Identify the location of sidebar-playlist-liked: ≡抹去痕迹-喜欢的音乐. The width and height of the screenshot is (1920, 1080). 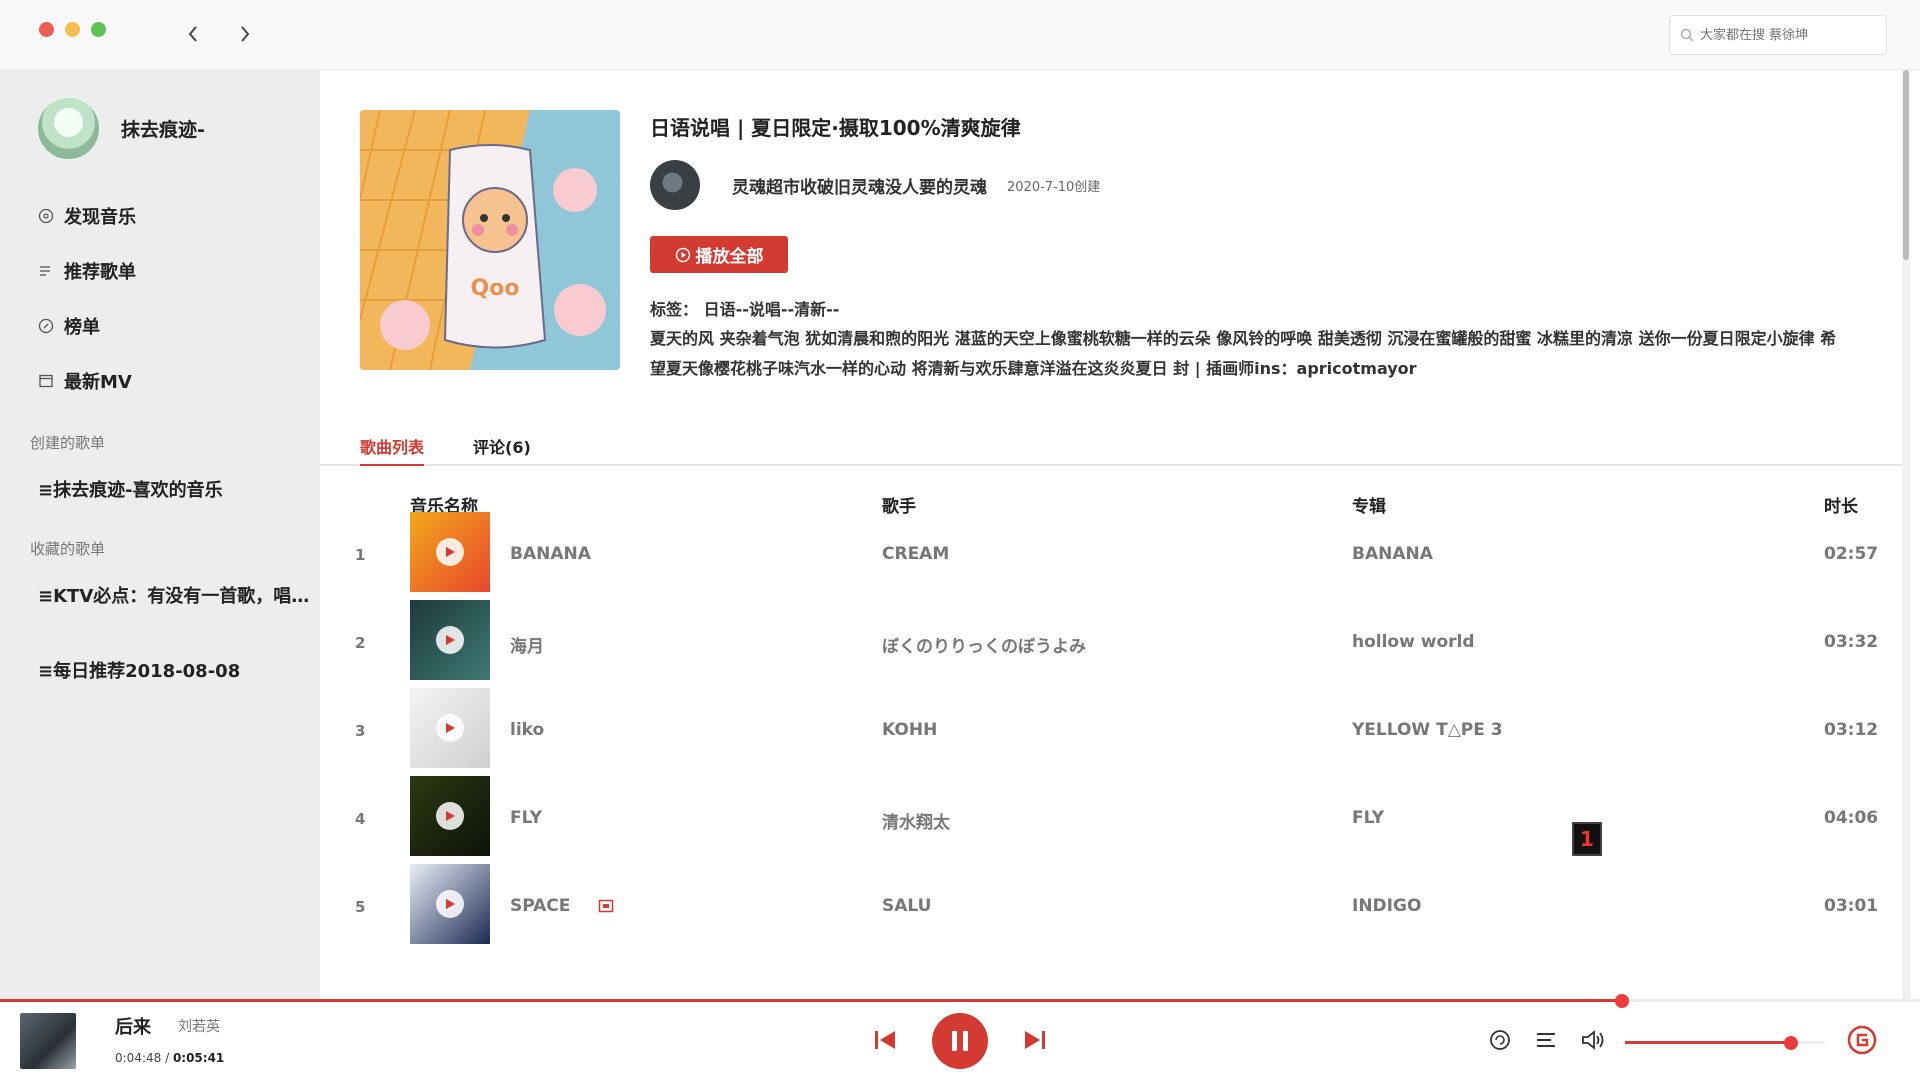
(174, 489).